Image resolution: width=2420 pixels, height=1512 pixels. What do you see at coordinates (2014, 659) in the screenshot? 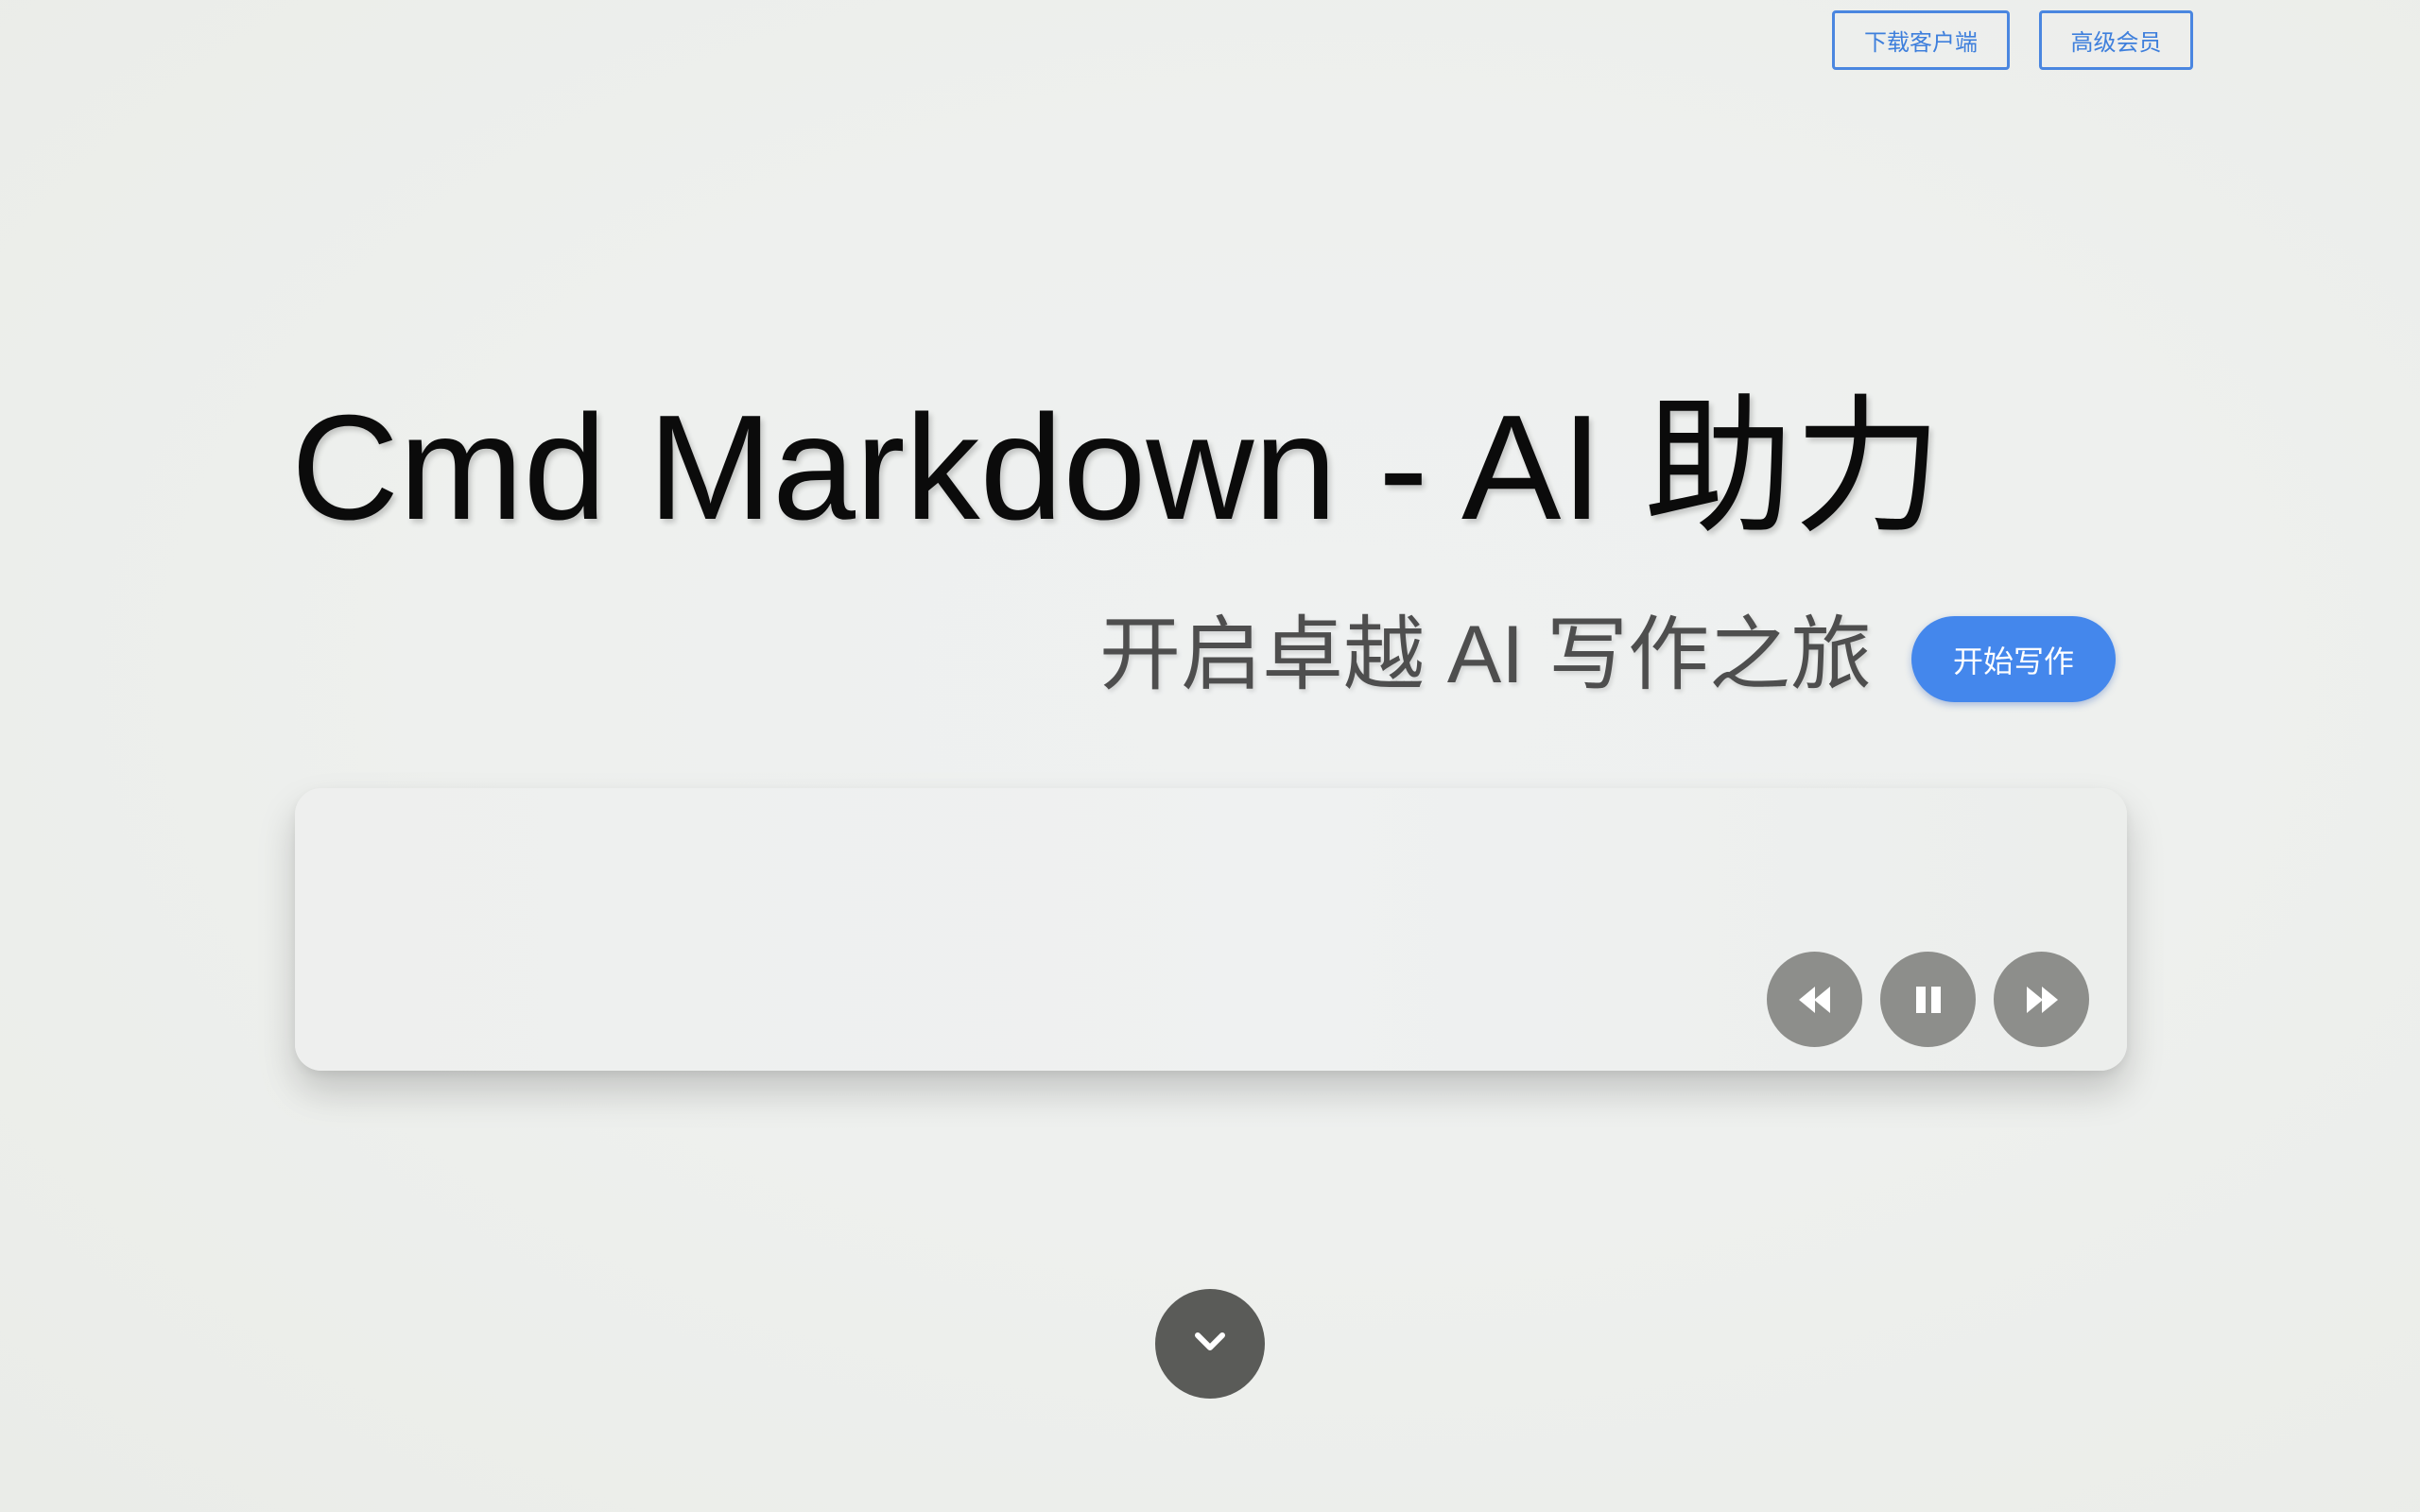
I see `start-writing-button: 开始写作` at bounding box center [2014, 659].